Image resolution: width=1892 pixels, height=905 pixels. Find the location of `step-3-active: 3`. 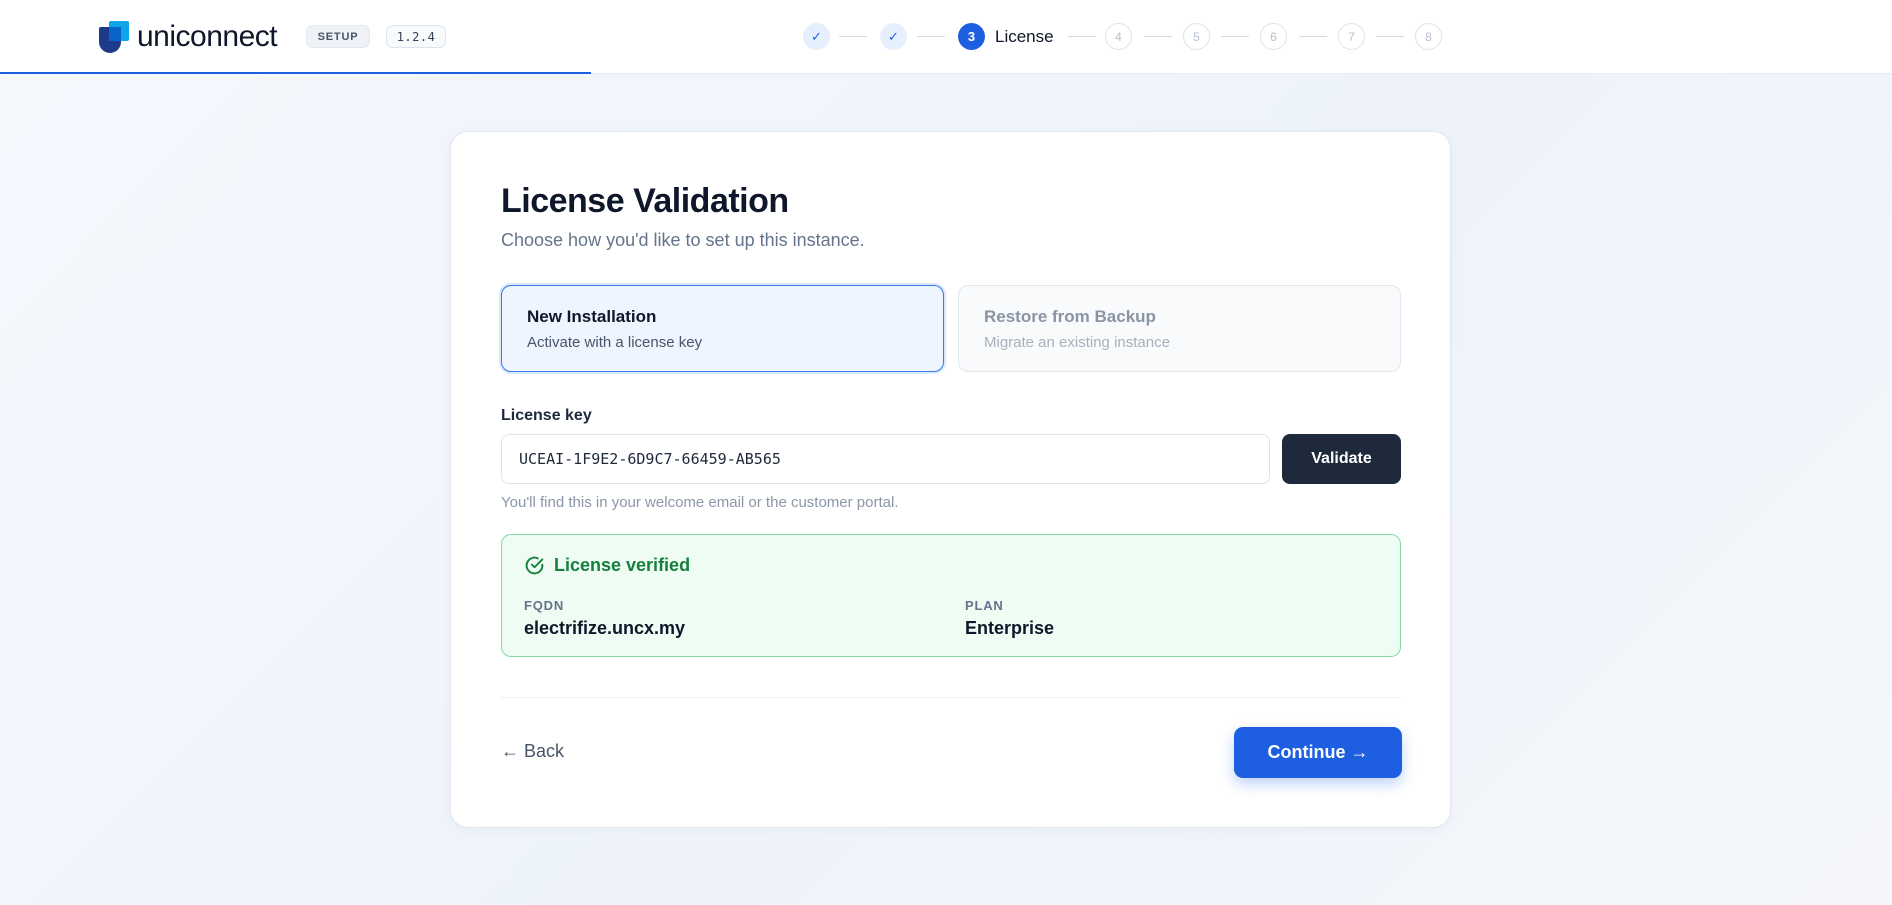

step-3-active: 3 is located at coordinates (971, 36).